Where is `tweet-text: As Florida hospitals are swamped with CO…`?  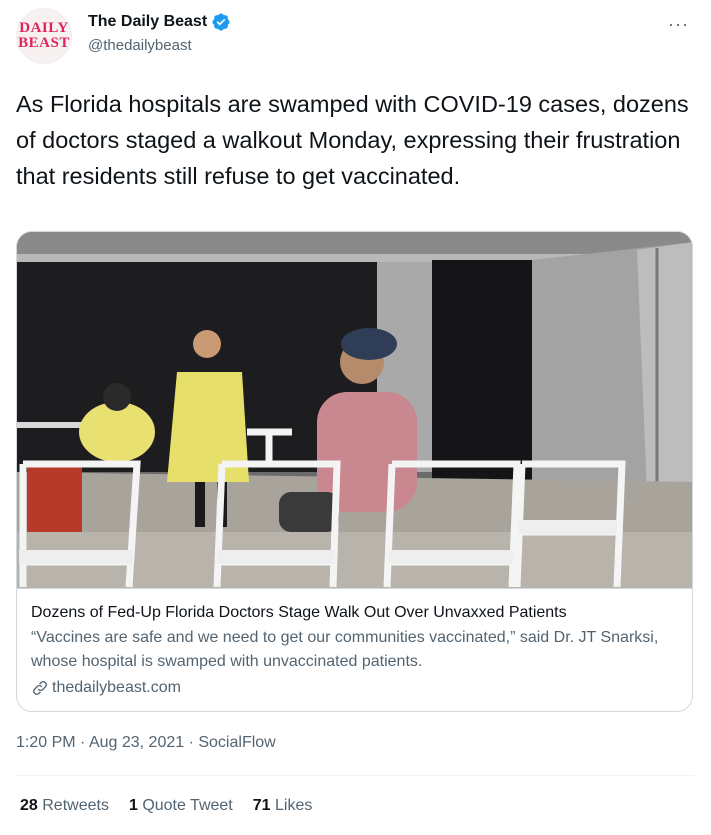
tweet-text: As Florida hospitals are swamped with CO… is located at coordinates (352, 140).